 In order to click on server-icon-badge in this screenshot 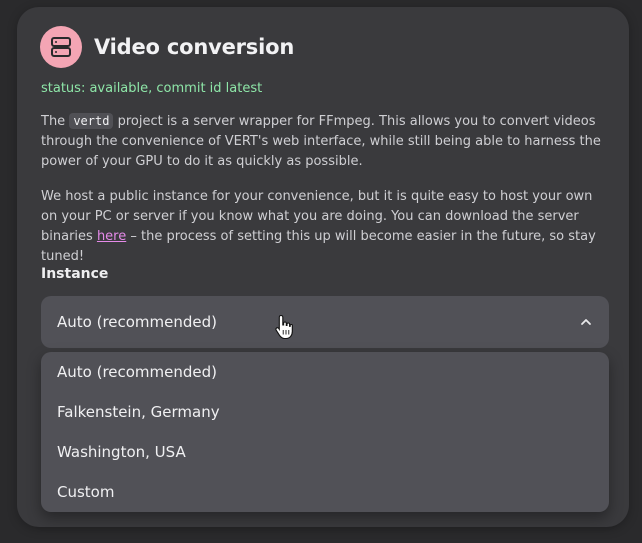, I will do `click(61, 47)`.